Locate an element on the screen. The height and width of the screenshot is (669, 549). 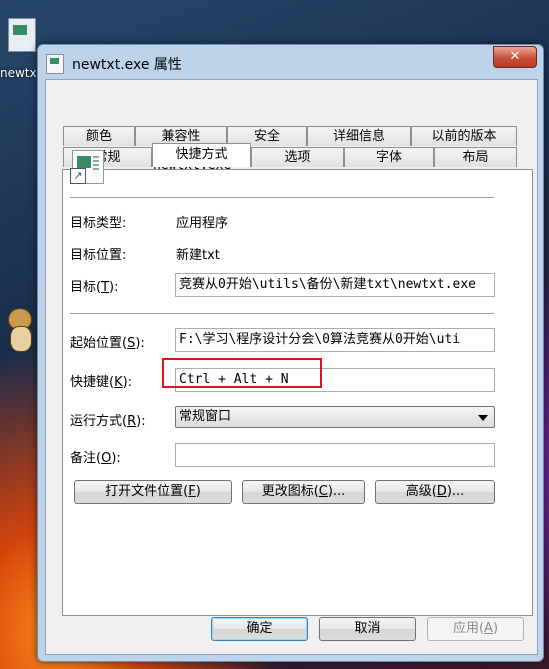
open-file-location-button: 打开文件位置(F) is located at coordinates (153, 492).